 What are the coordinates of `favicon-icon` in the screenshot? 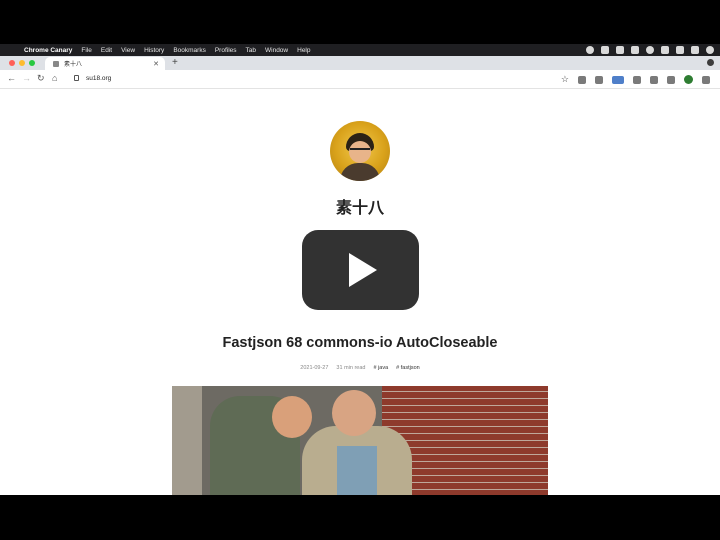 It's located at (56, 63).